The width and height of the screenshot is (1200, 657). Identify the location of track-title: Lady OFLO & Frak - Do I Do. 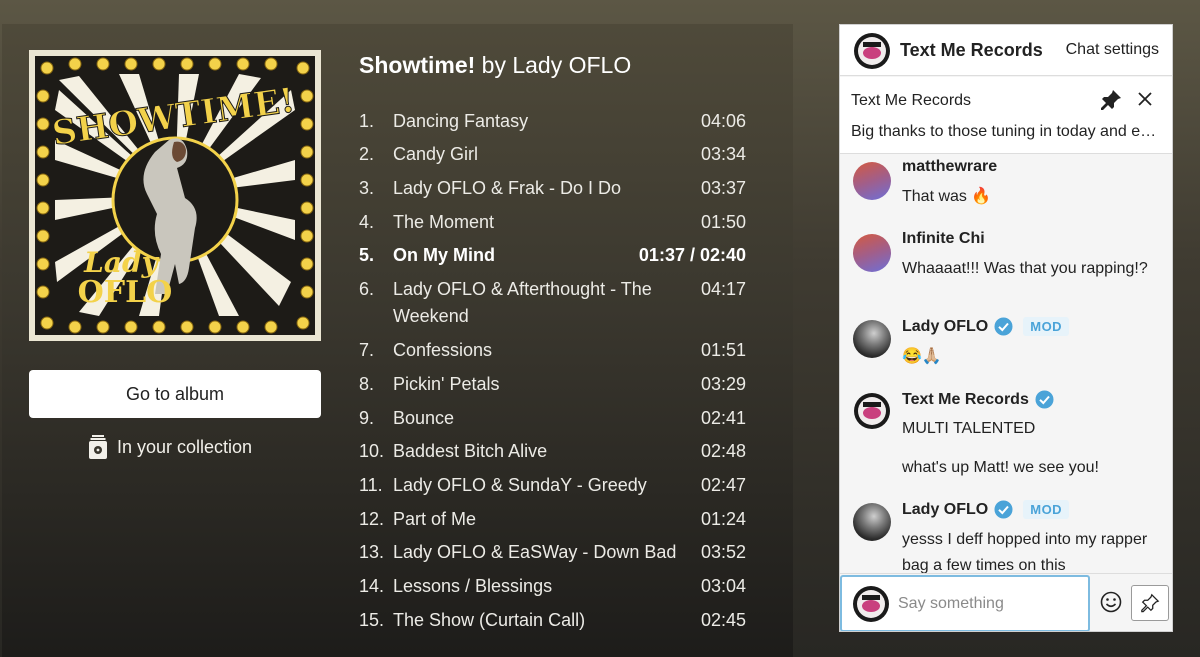
(538, 188).